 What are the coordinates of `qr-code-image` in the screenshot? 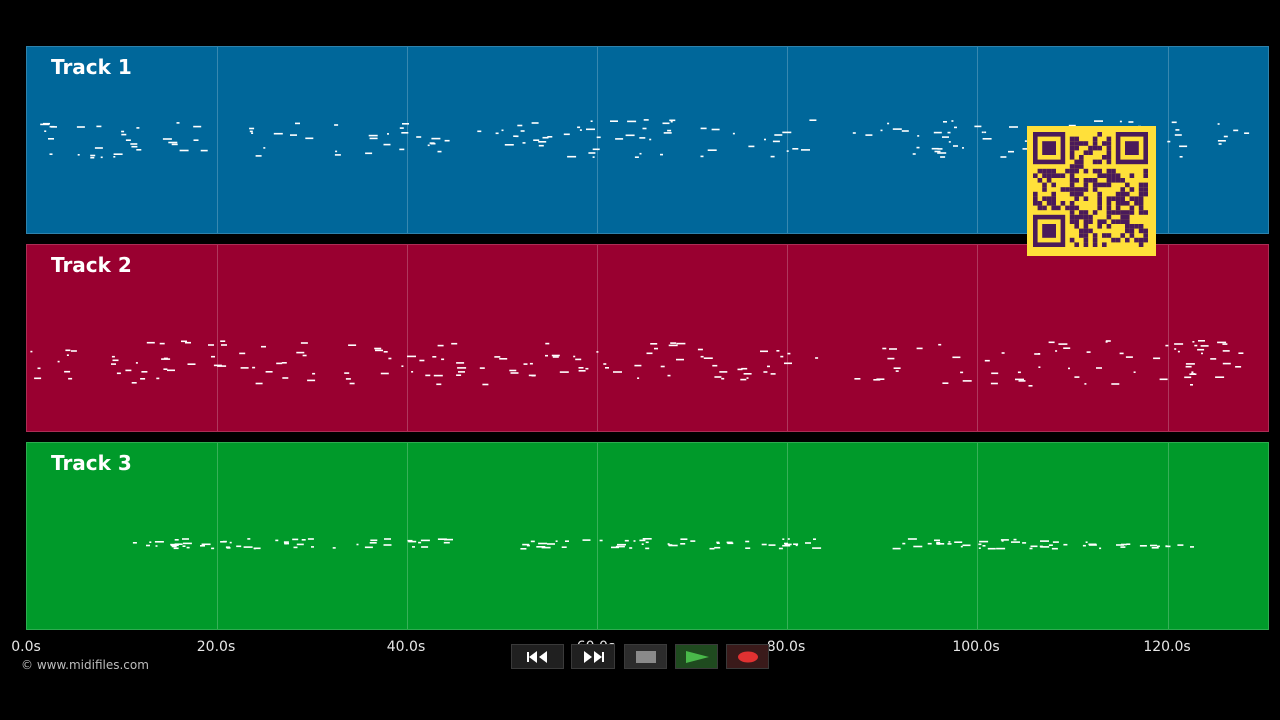 It's located at (1090, 189).